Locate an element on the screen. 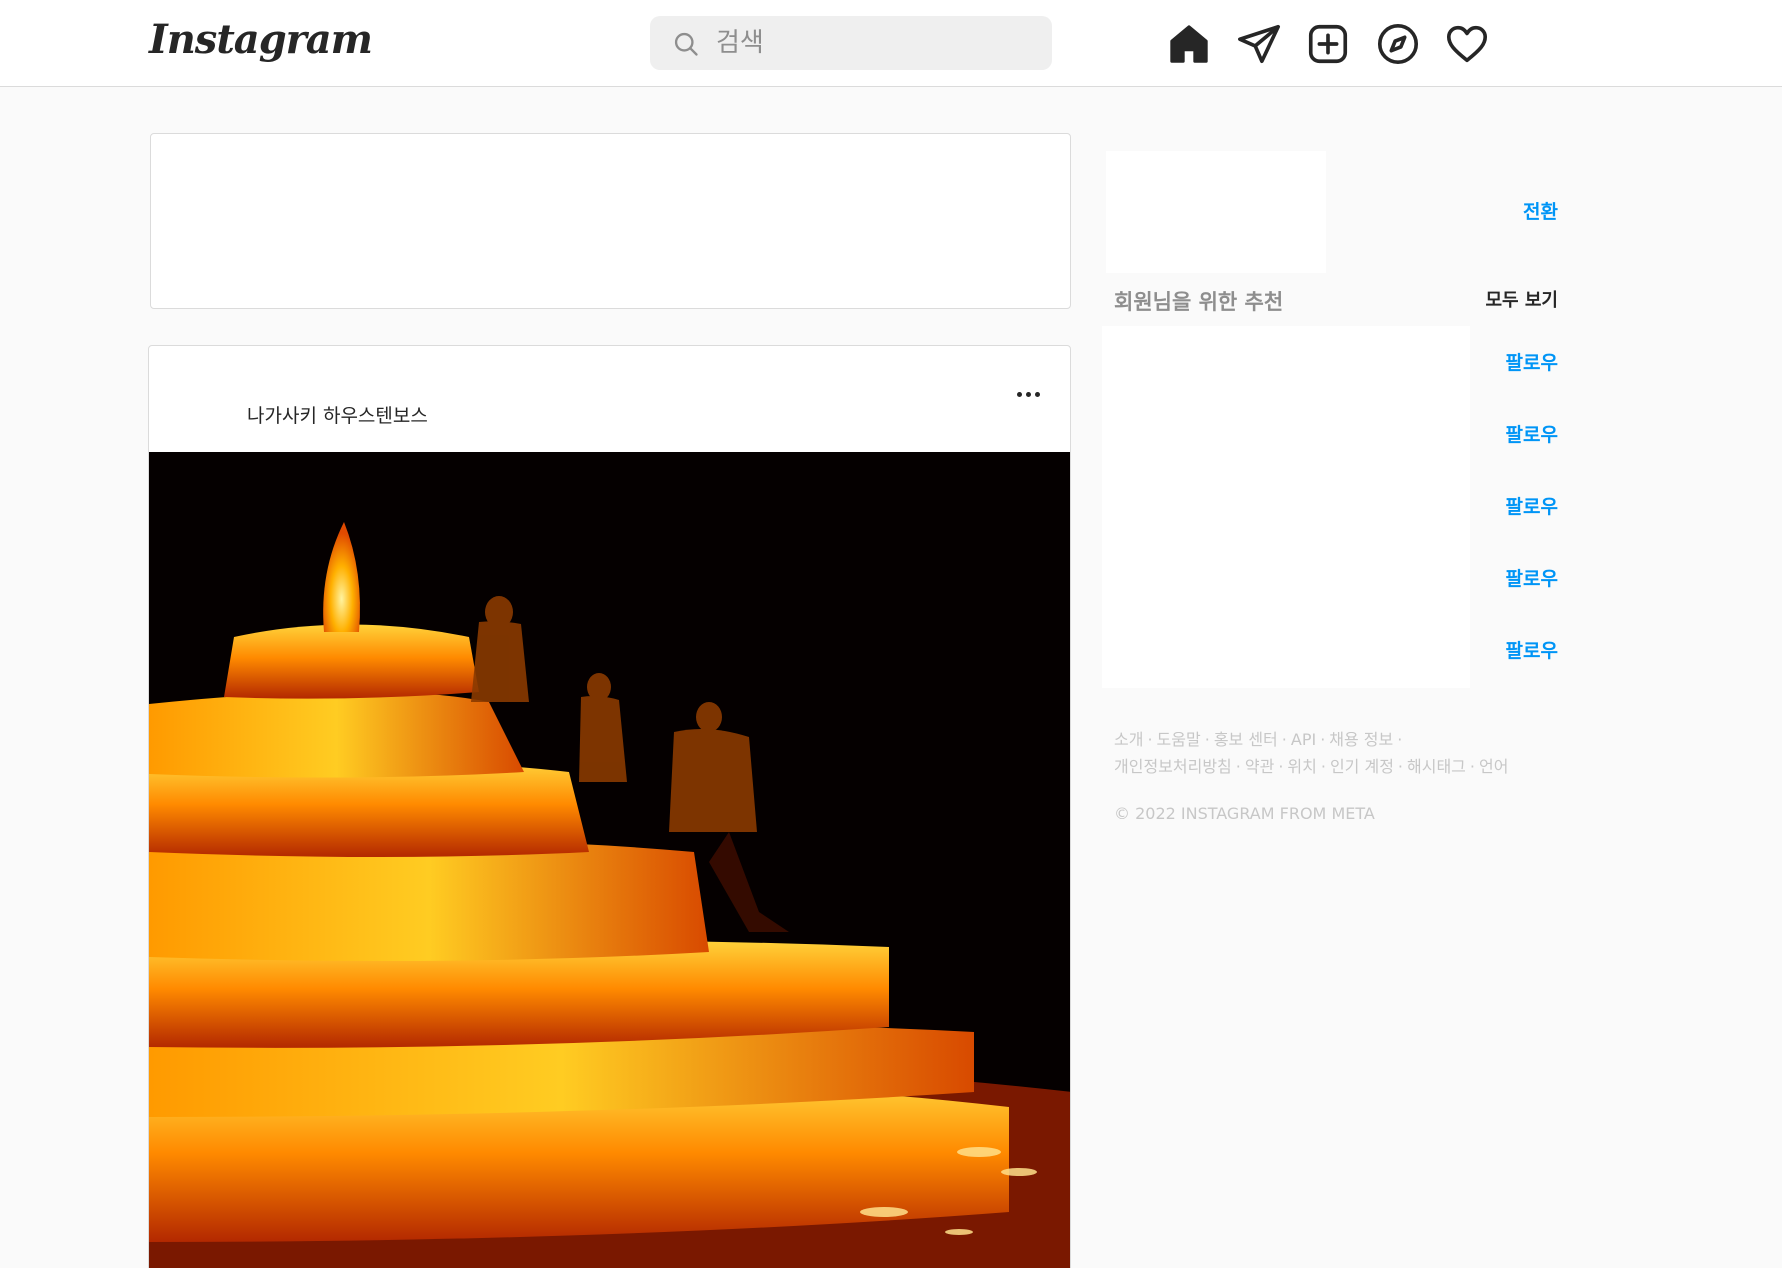 The width and height of the screenshot is (1782, 1268). post-header: 나가사키 하우스텐보스 is located at coordinates (609, 399).